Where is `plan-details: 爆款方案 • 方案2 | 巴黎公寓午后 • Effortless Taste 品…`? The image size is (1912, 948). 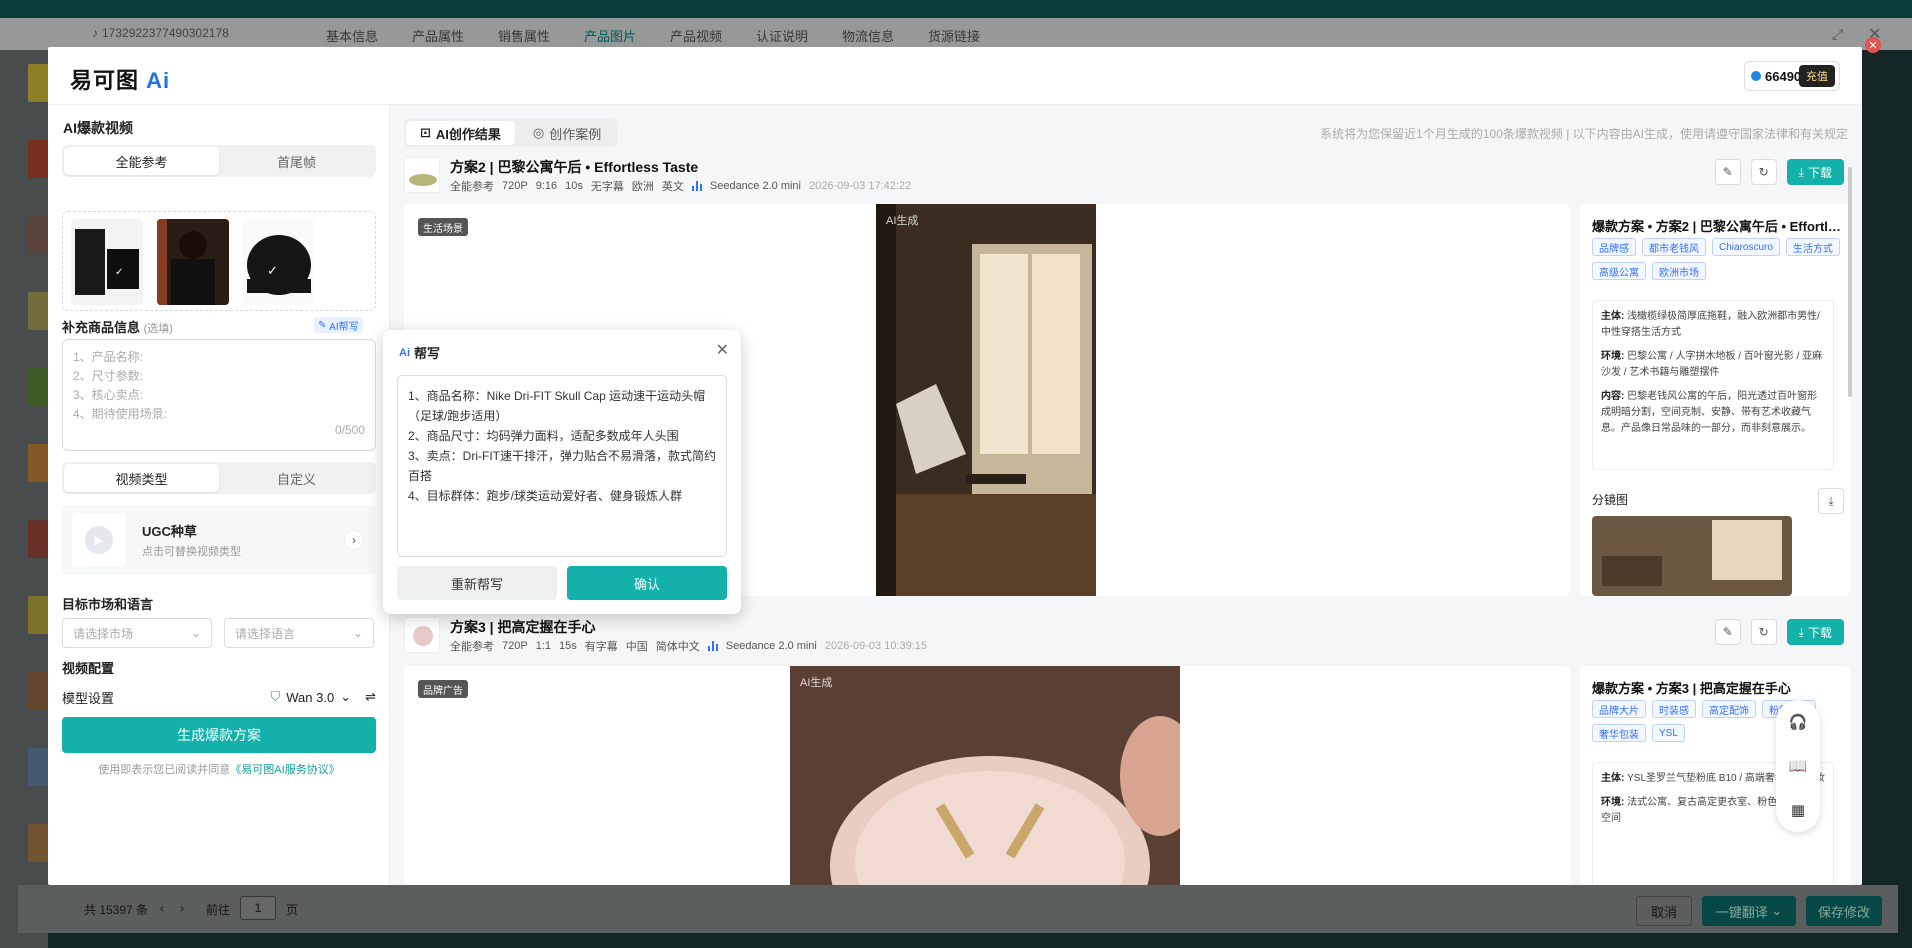
plan-details: 爆款方案 • 方案2 | 巴黎公寓午后 • Effortless Taste 品… is located at coordinates (1715, 400).